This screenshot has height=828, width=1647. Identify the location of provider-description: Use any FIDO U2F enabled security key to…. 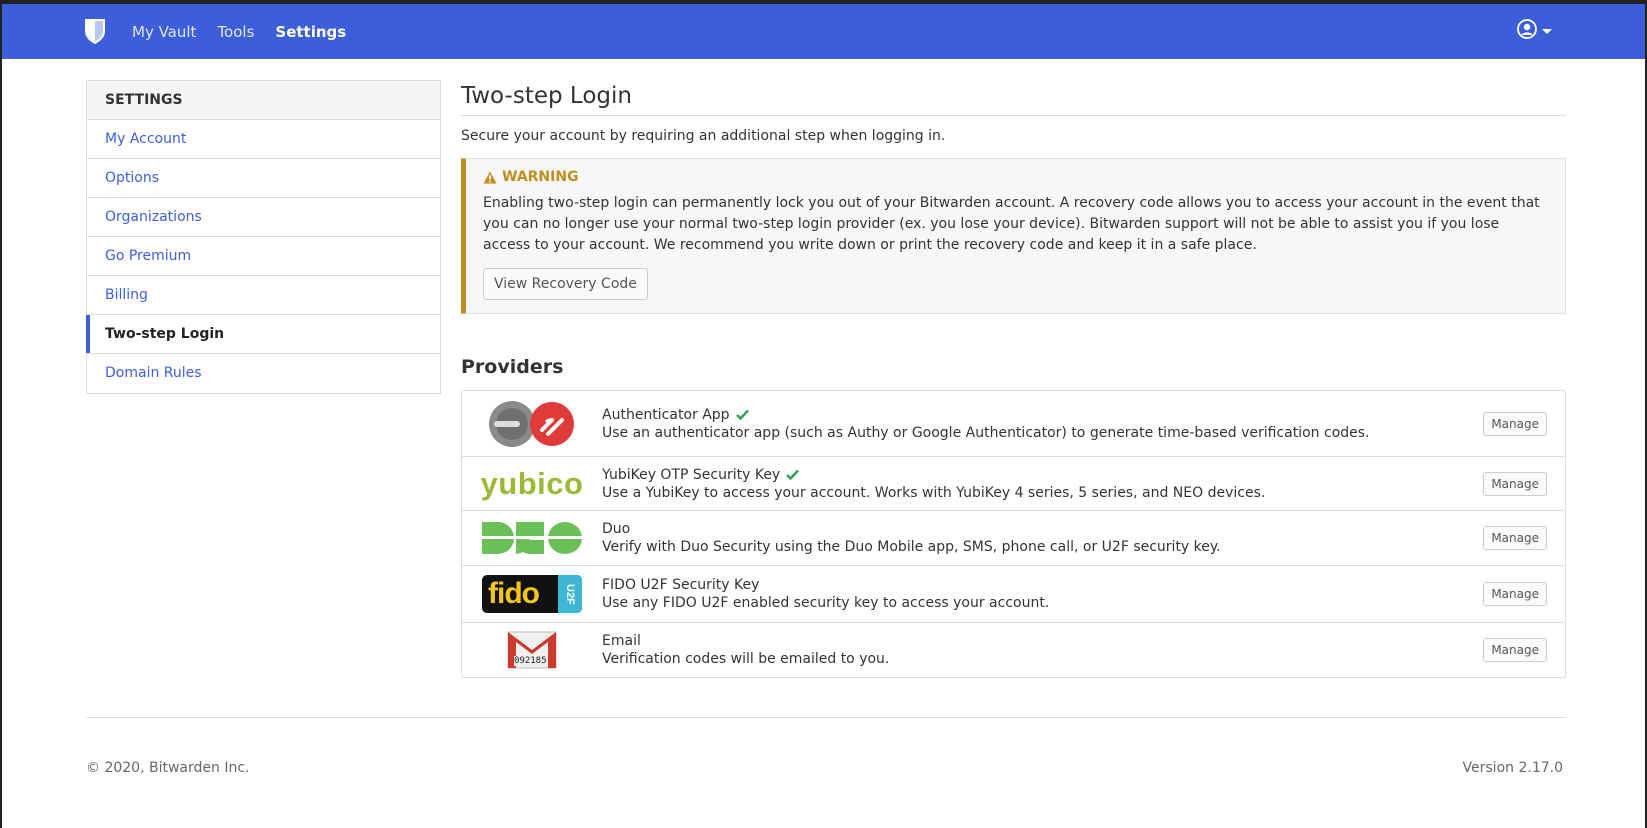
(826, 603).